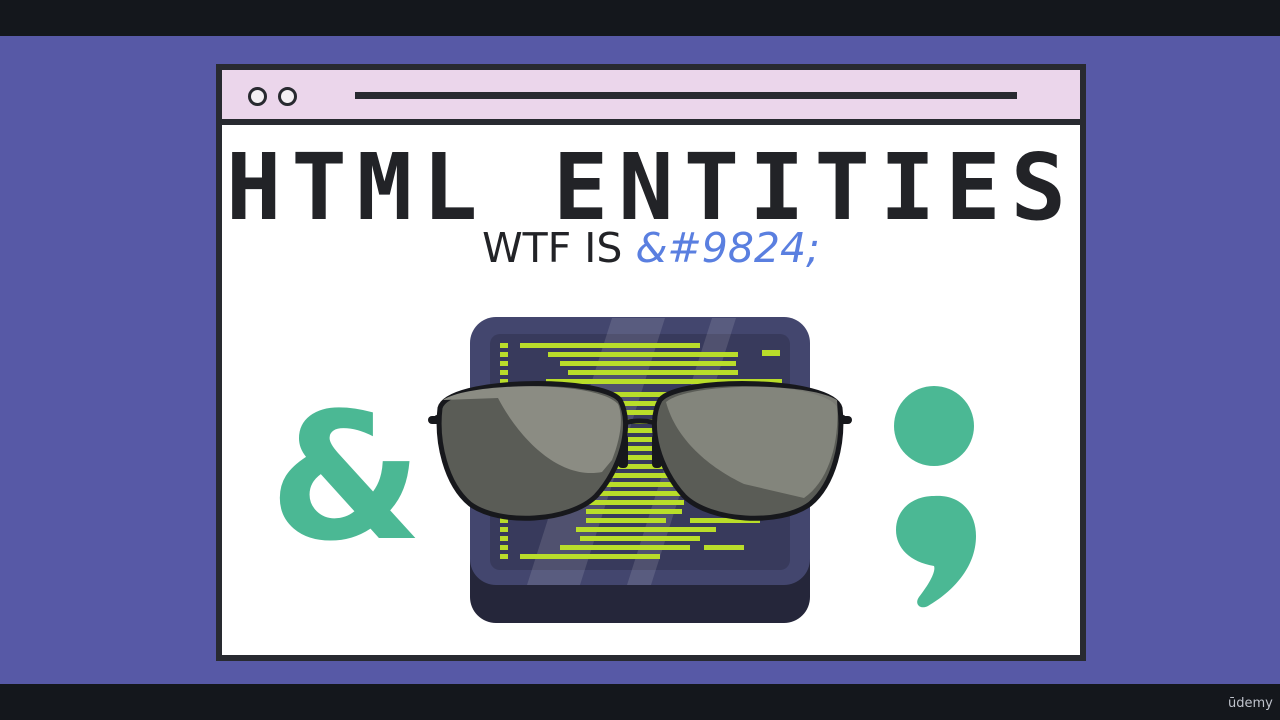 This screenshot has height=720, width=1280. Describe the element at coordinates (345, 477) in the screenshot. I see `ampersand-icon: &` at that location.